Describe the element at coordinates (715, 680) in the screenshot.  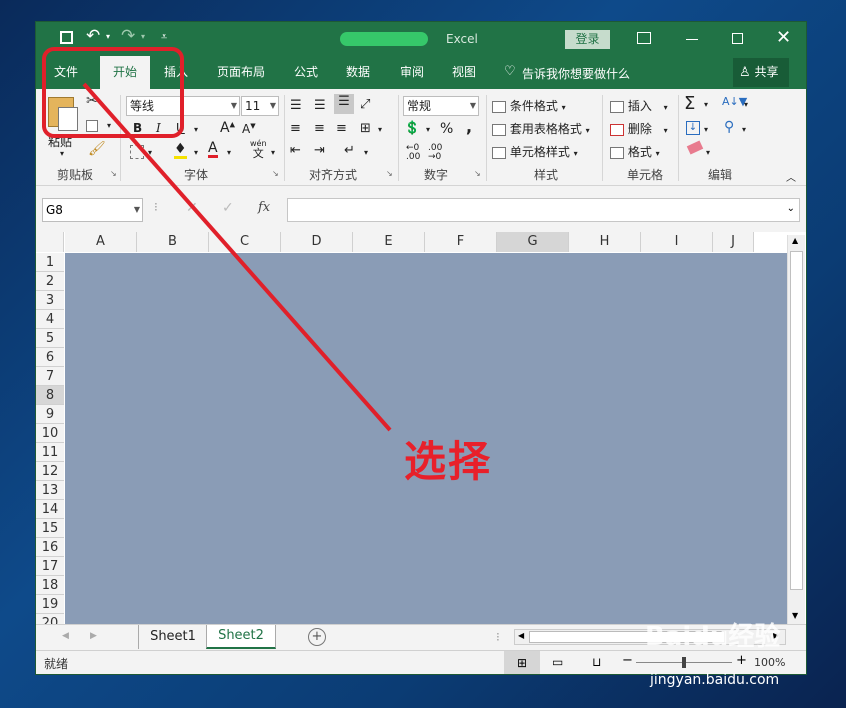
I see `watermark-url: jingyan.baidu.com` at that location.